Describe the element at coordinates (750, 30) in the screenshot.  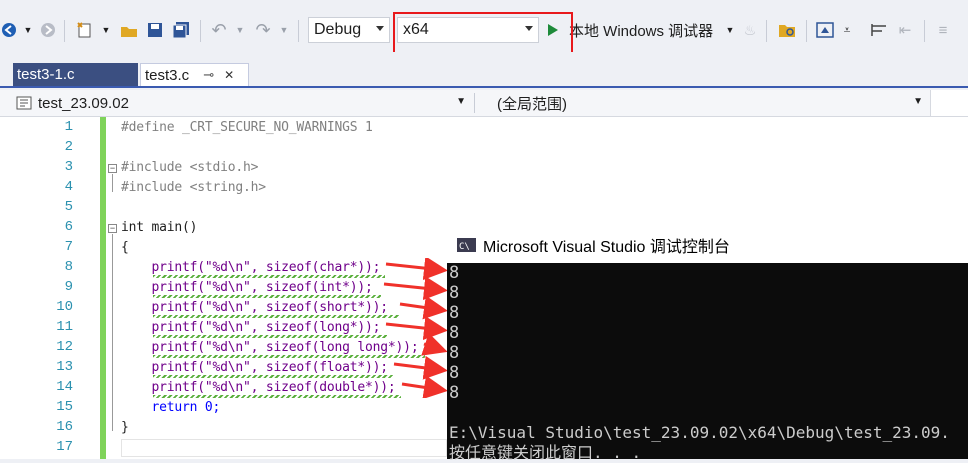
I see `hot-reload-icon: ♨` at that location.